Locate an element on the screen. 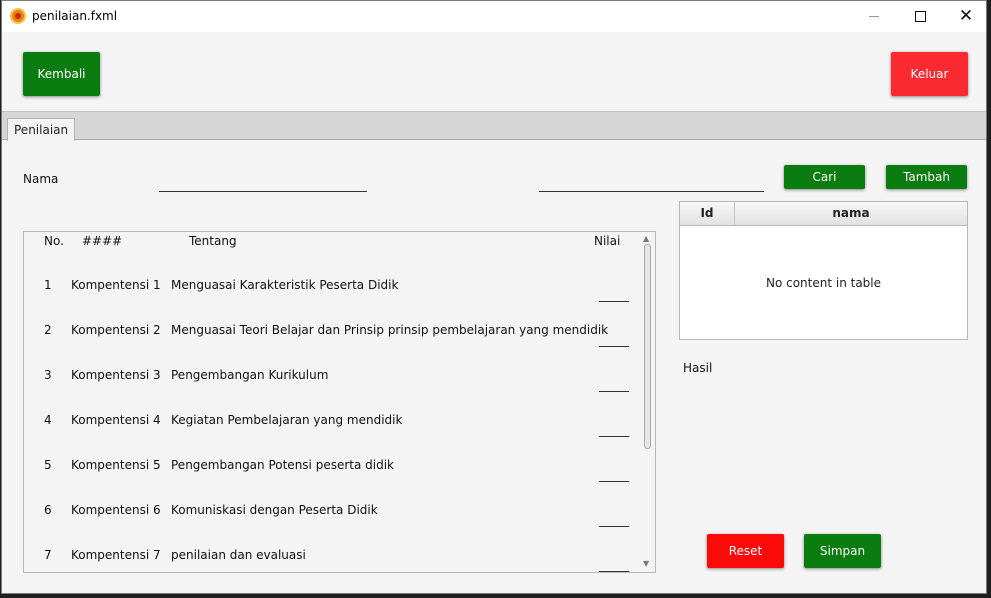 The height and width of the screenshot is (598, 991). header-score: Nilai is located at coordinates (607, 241).